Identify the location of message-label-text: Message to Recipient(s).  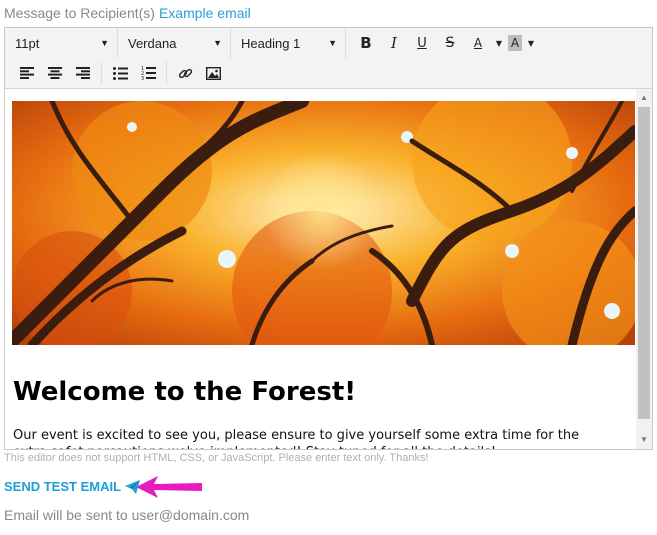
(79, 13).